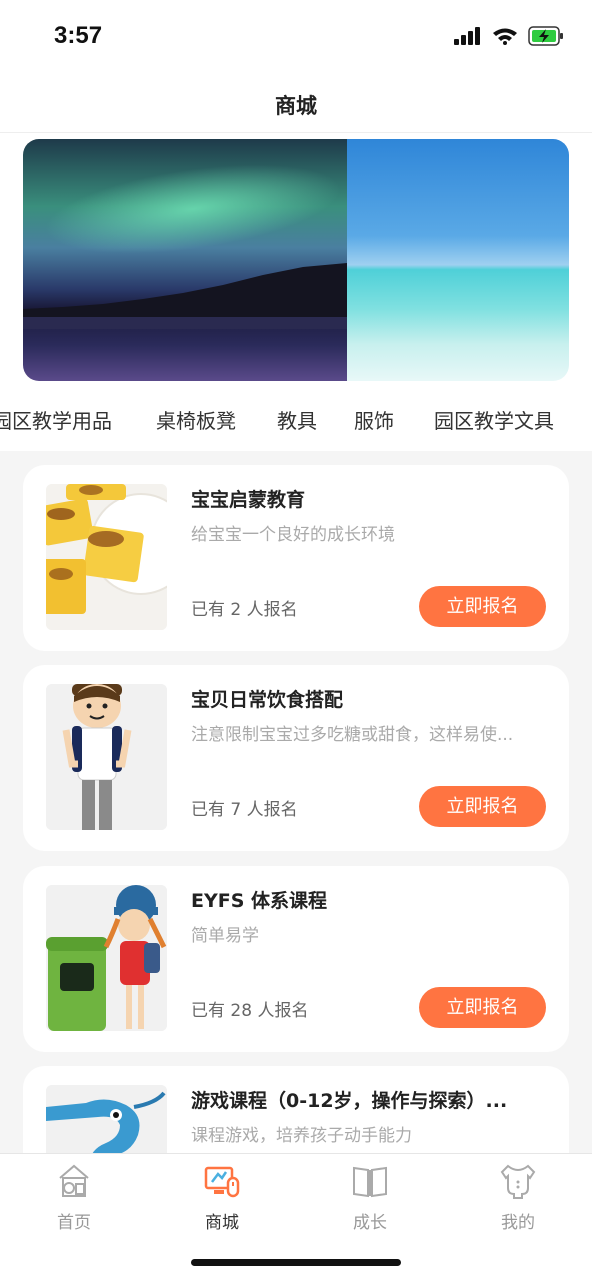 The height and width of the screenshot is (1281, 592). What do you see at coordinates (296, 558) in the screenshot?
I see `course-card: 宝宝启蒙教育 给宝宝一个良好的成长环境 已有 2 人报名 立即报名` at bounding box center [296, 558].